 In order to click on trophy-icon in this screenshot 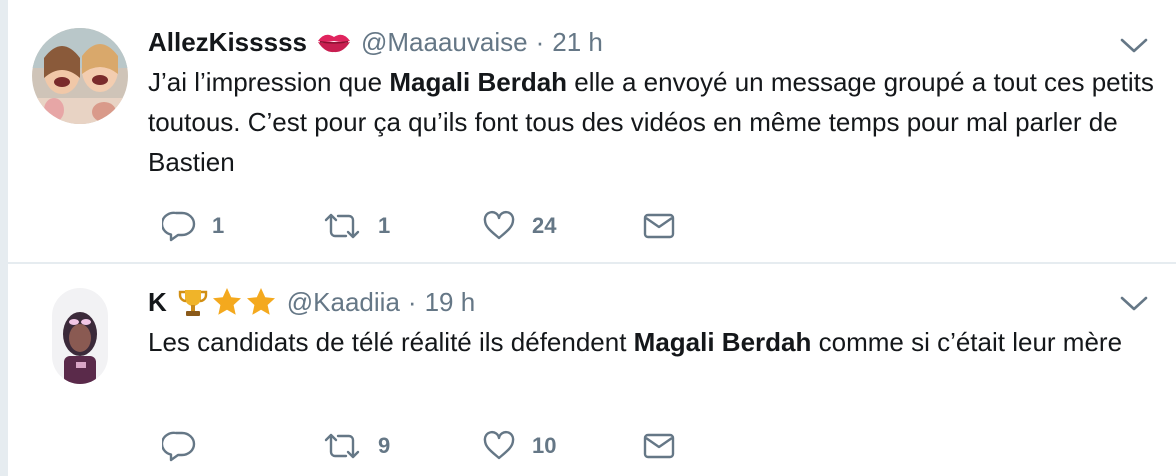, I will do `click(193, 302)`.